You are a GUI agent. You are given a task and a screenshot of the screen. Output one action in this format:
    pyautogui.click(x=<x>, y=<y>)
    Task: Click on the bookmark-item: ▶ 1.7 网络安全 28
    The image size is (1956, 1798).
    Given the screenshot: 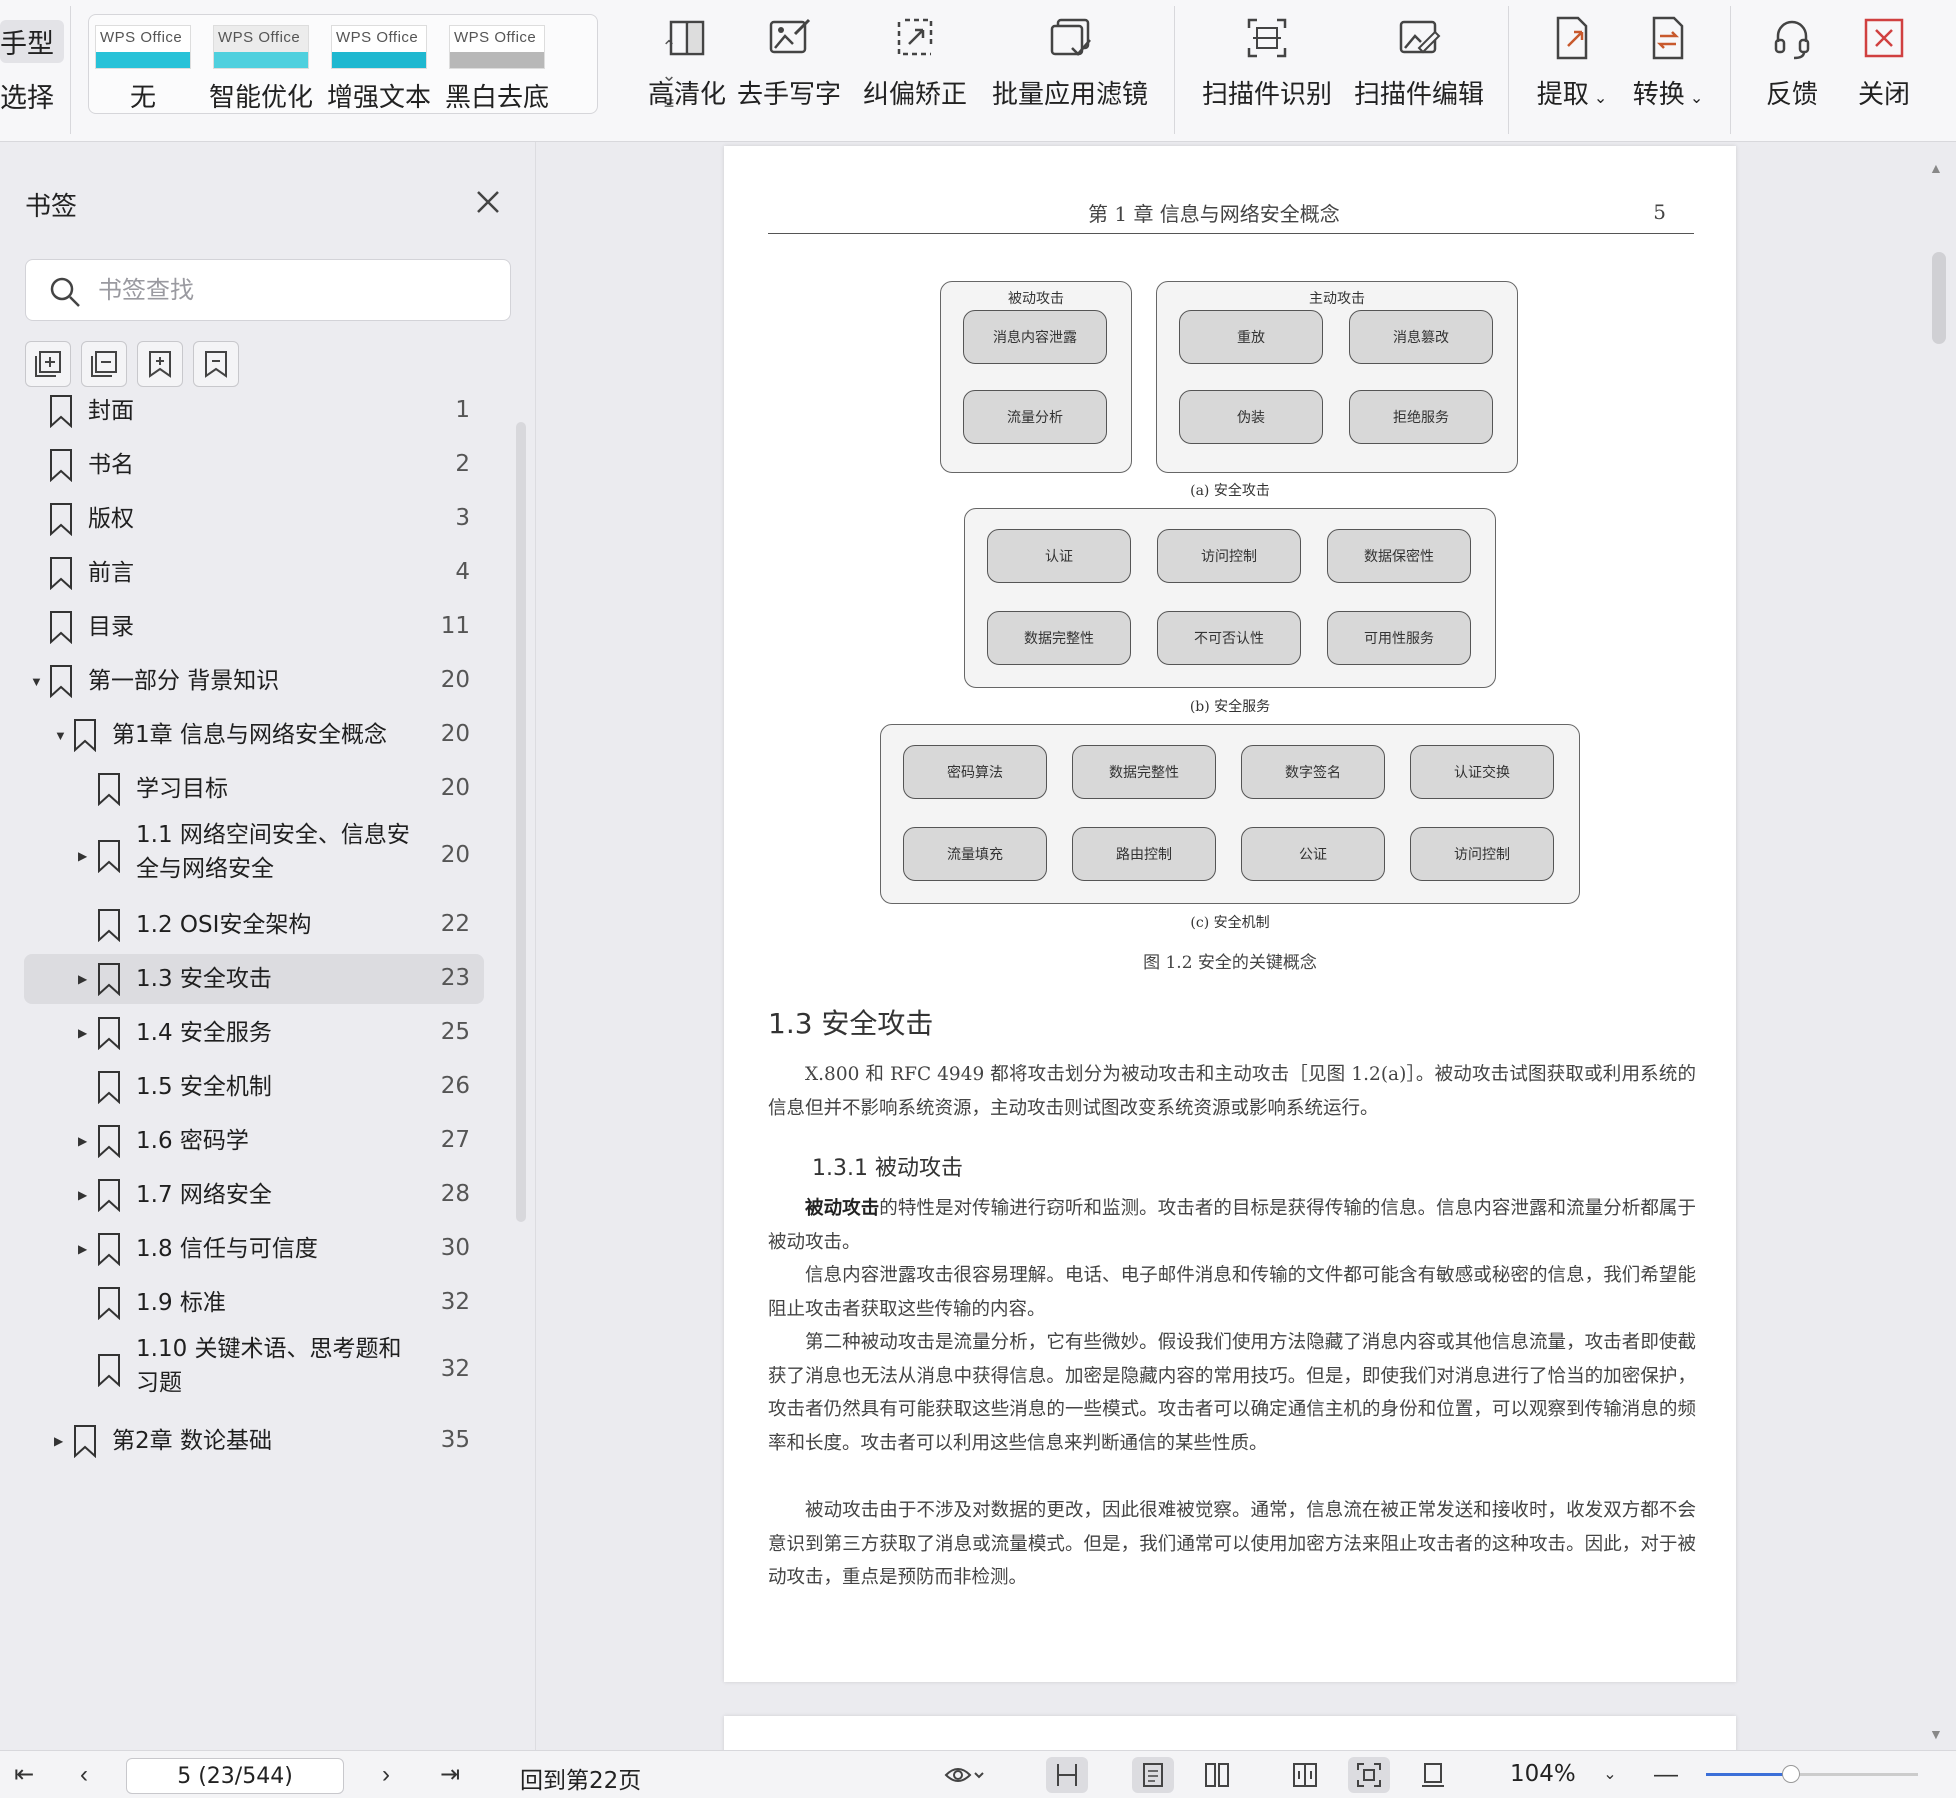 What is the action you would take?
    pyautogui.click(x=254, y=1195)
    